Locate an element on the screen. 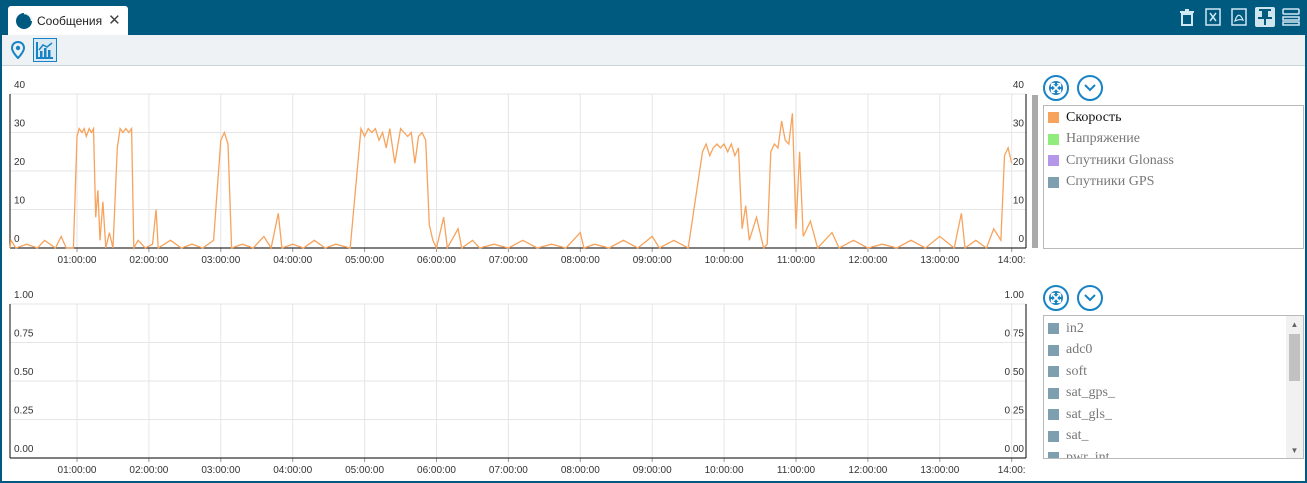 The image size is (1307, 483). scroll-up-icon: ▲ is located at coordinates (1294, 324).